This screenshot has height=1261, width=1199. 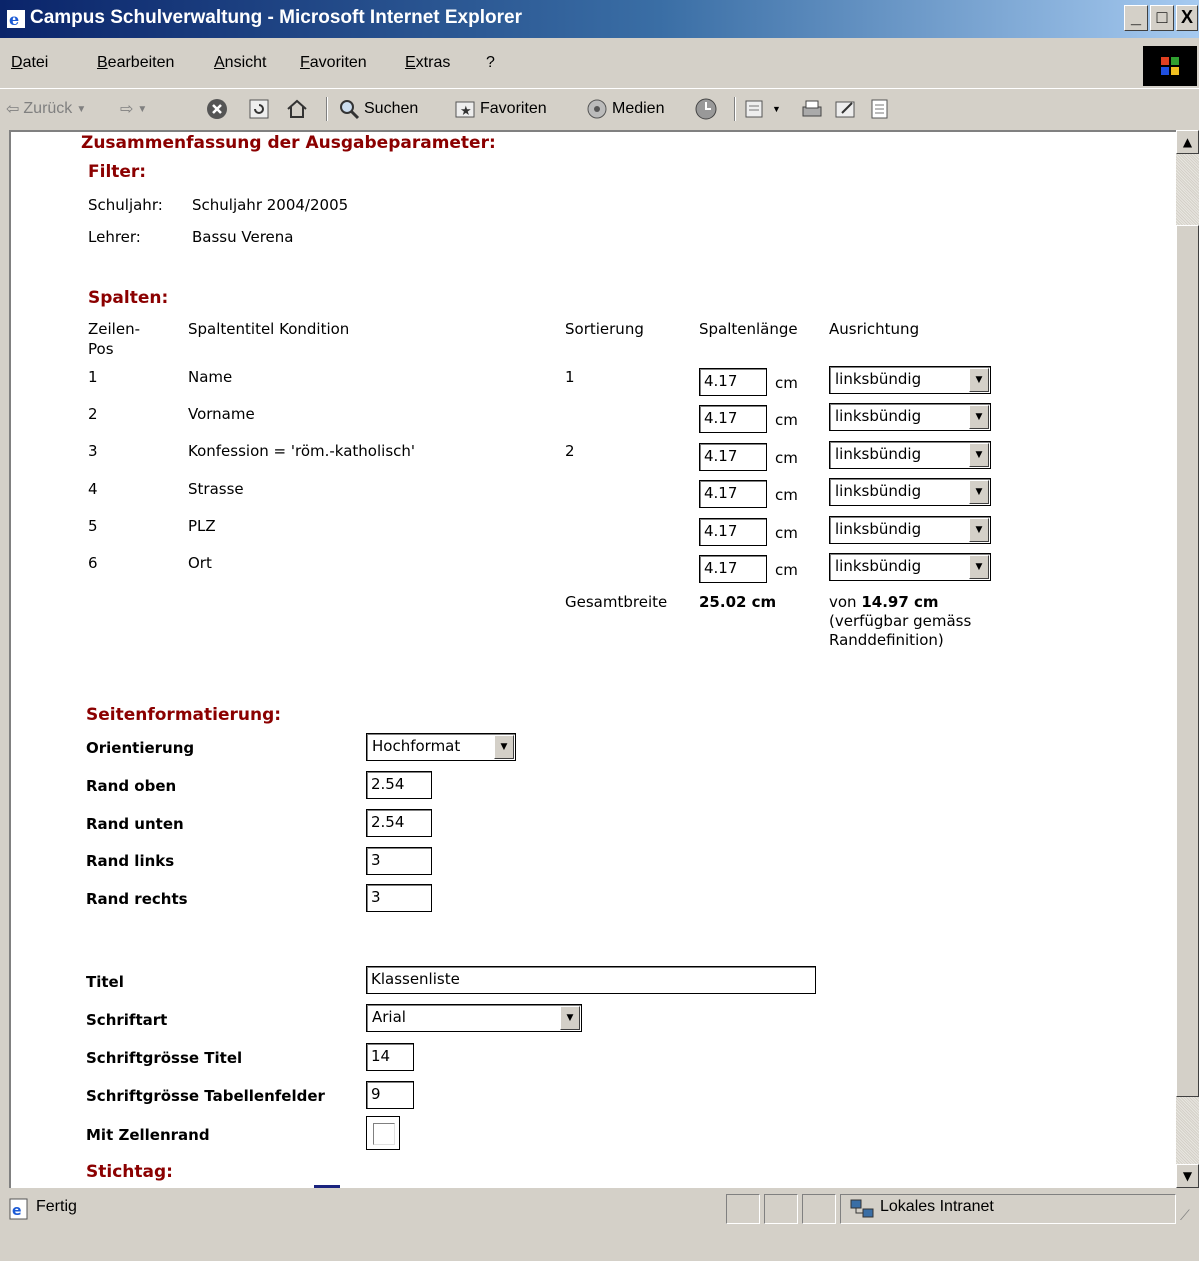 I want to click on menu-datei: Datei, so click(x=29, y=63).